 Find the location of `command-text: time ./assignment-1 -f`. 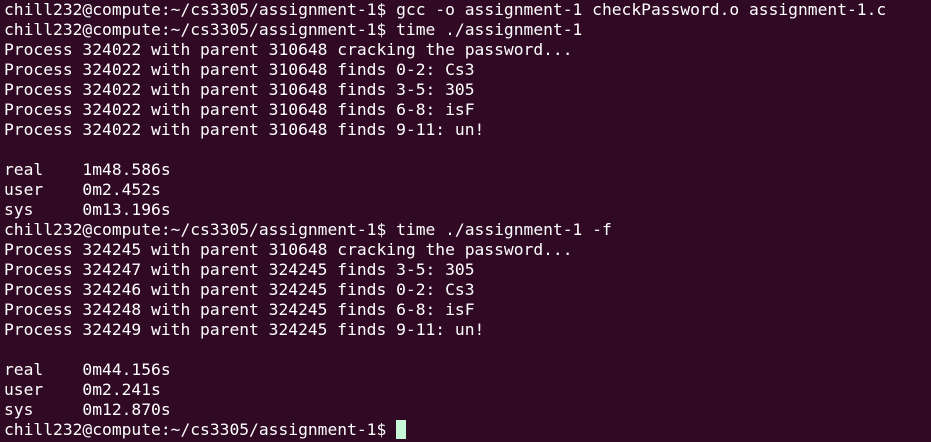

command-text: time ./assignment-1 -f is located at coordinates (499, 229).